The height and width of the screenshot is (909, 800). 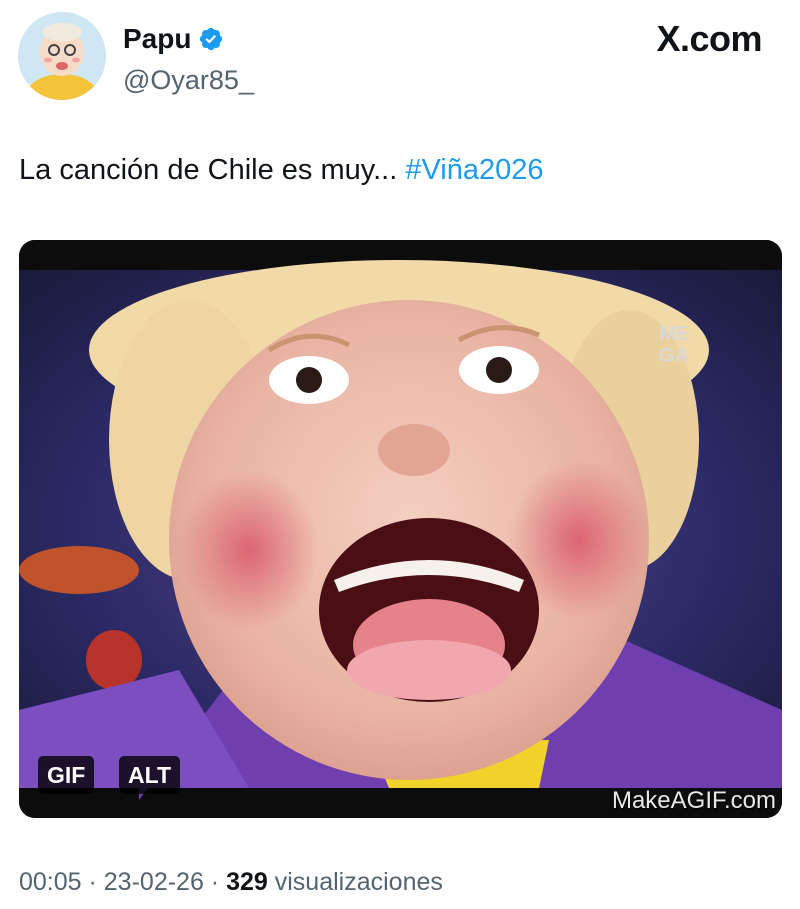 What do you see at coordinates (211, 39) in the screenshot?
I see `verified-badge-icon` at bounding box center [211, 39].